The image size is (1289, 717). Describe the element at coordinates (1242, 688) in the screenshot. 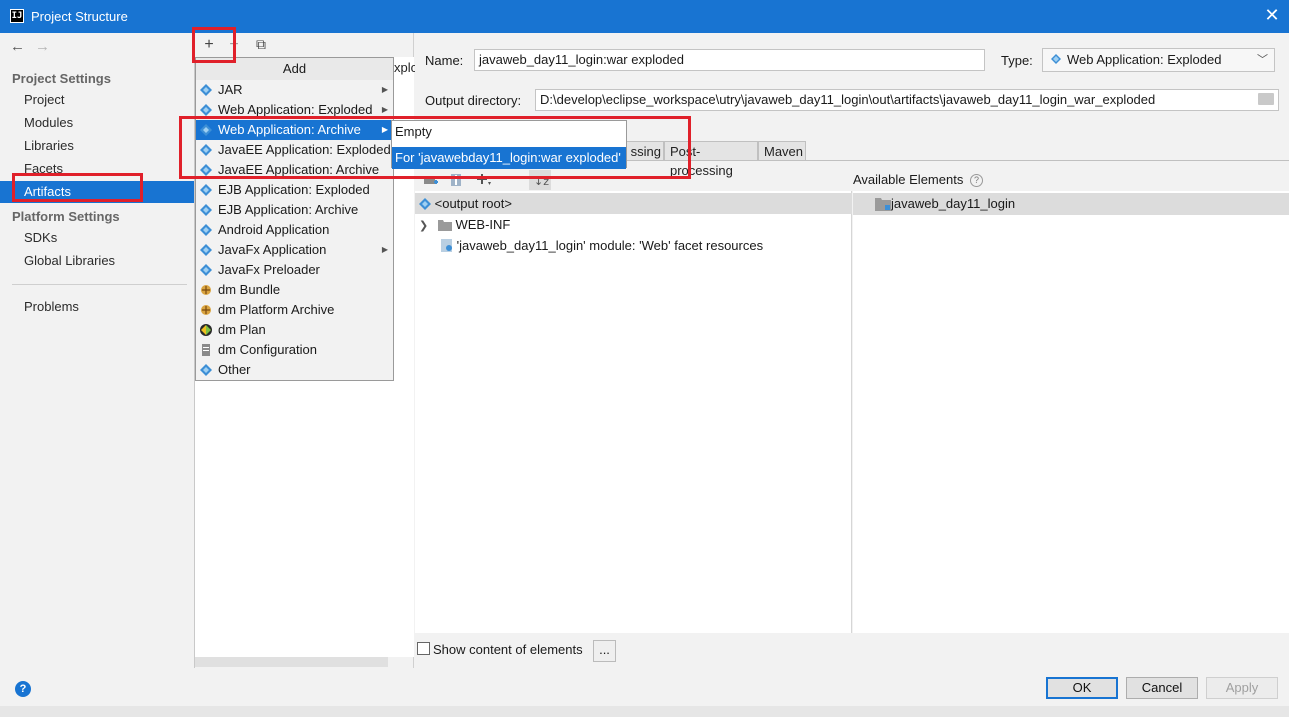

I see `apply-button: Apply` at that location.